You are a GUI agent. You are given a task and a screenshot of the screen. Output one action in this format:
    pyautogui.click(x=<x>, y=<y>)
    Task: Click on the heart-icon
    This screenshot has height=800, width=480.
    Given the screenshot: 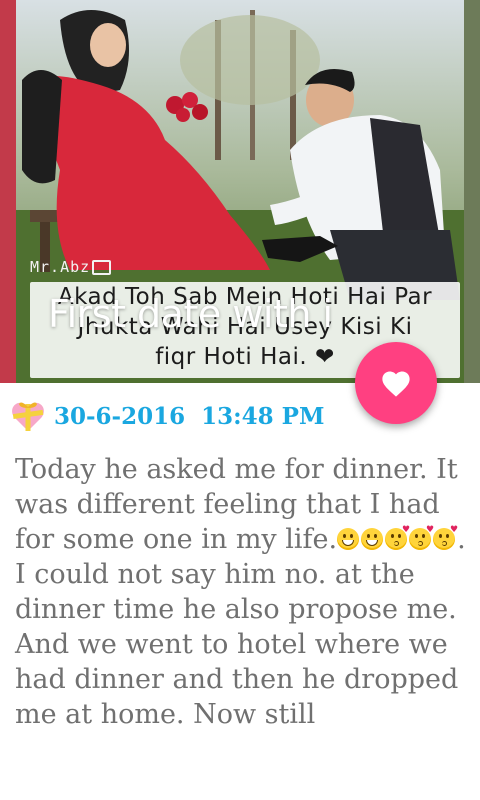 What is the action you would take?
    pyautogui.click(x=396, y=384)
    